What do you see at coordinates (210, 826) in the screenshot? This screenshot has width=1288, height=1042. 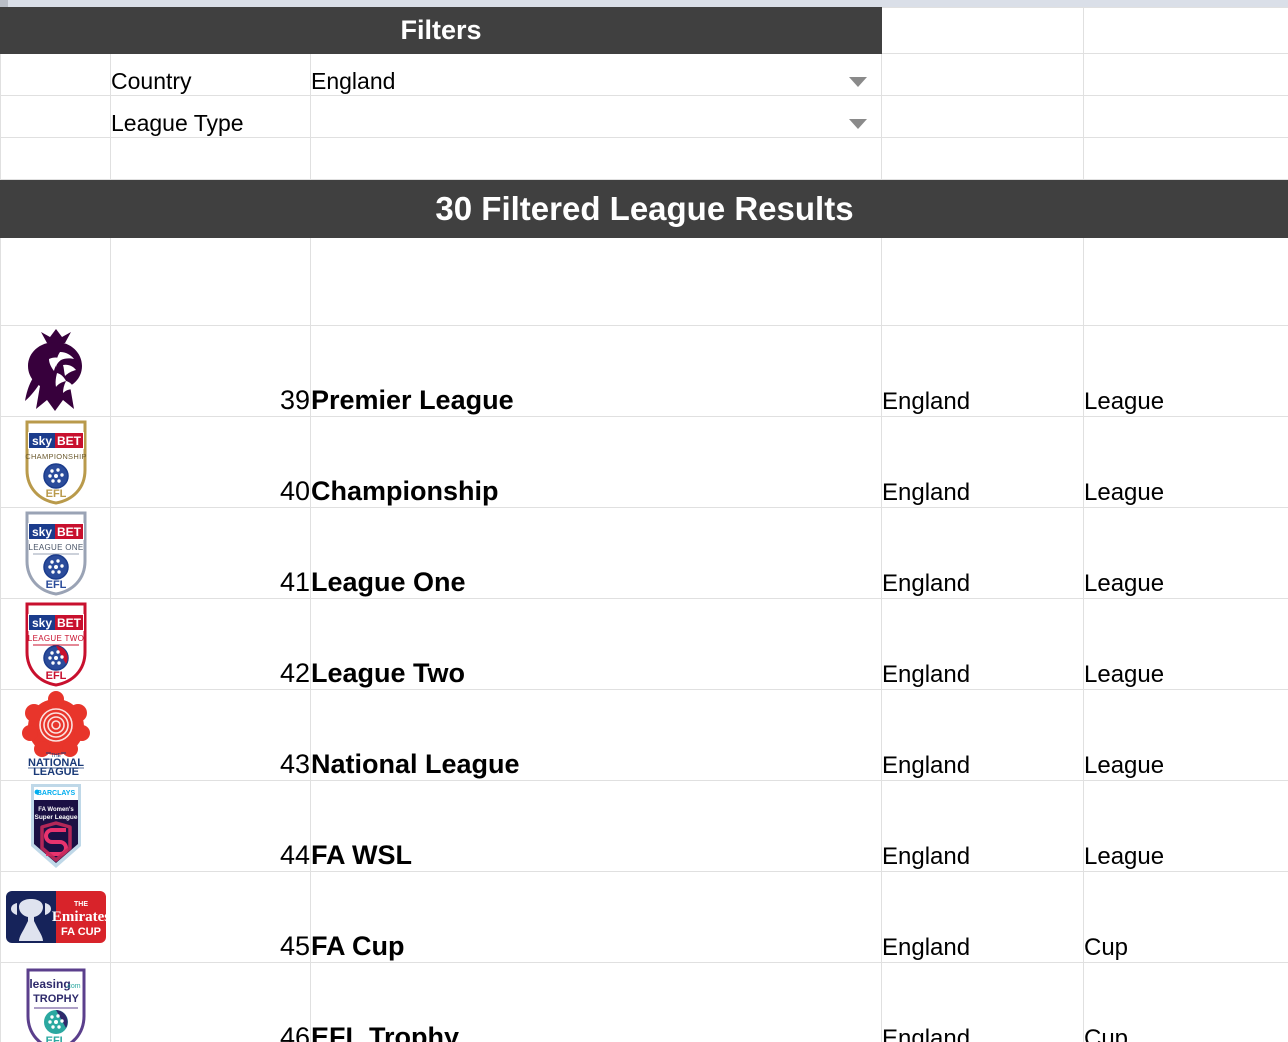 I see `cell-league-id: 44` at bounding box center [210, 826].